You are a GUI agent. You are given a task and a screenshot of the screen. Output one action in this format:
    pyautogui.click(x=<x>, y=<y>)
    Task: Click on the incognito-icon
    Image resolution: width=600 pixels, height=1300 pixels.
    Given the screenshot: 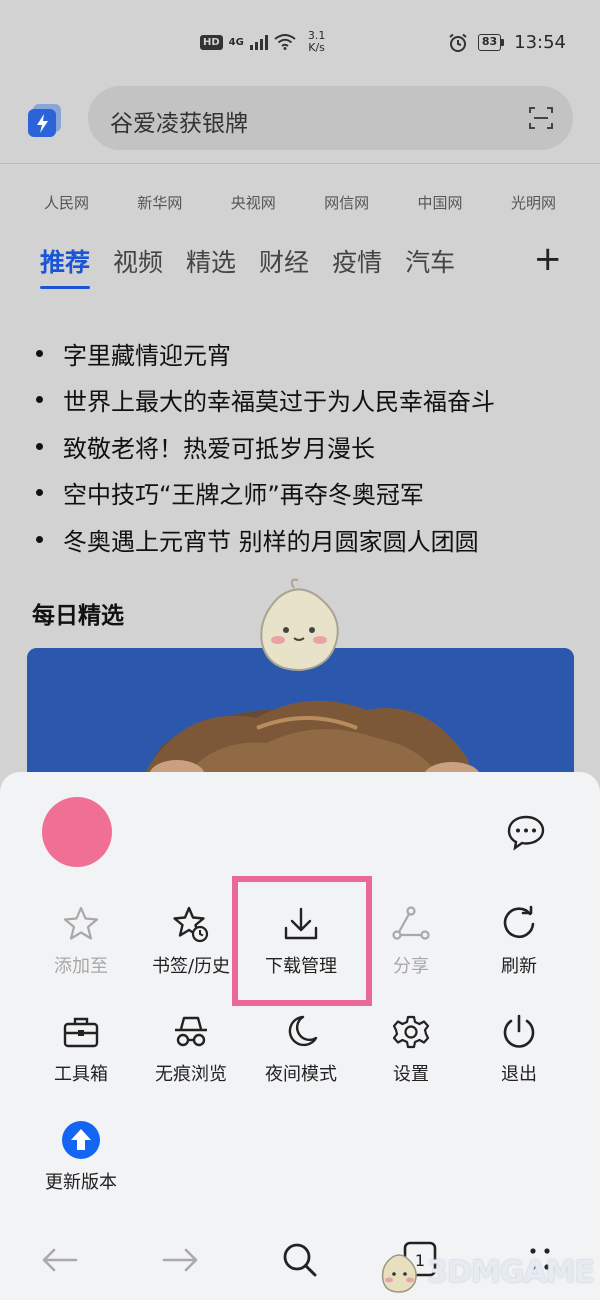 What is the action you would take?
    pyautogui.click(x=191, y=1031)
    